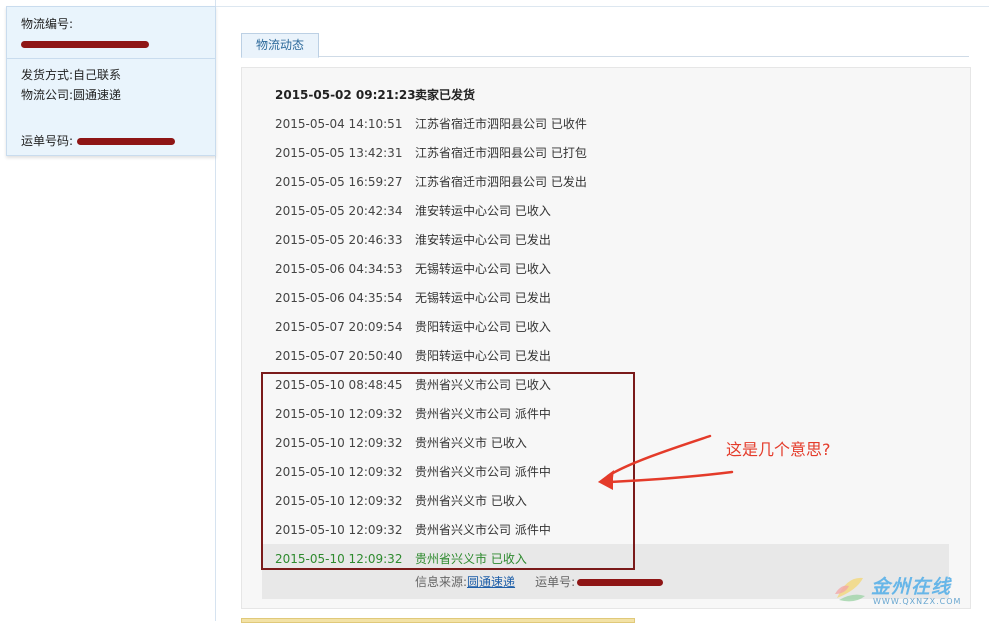  What do you see at coordinates (47, 75) in the screenshot?
I see `ship-method-label: 发货方式:` at bounding box center [47, 75].